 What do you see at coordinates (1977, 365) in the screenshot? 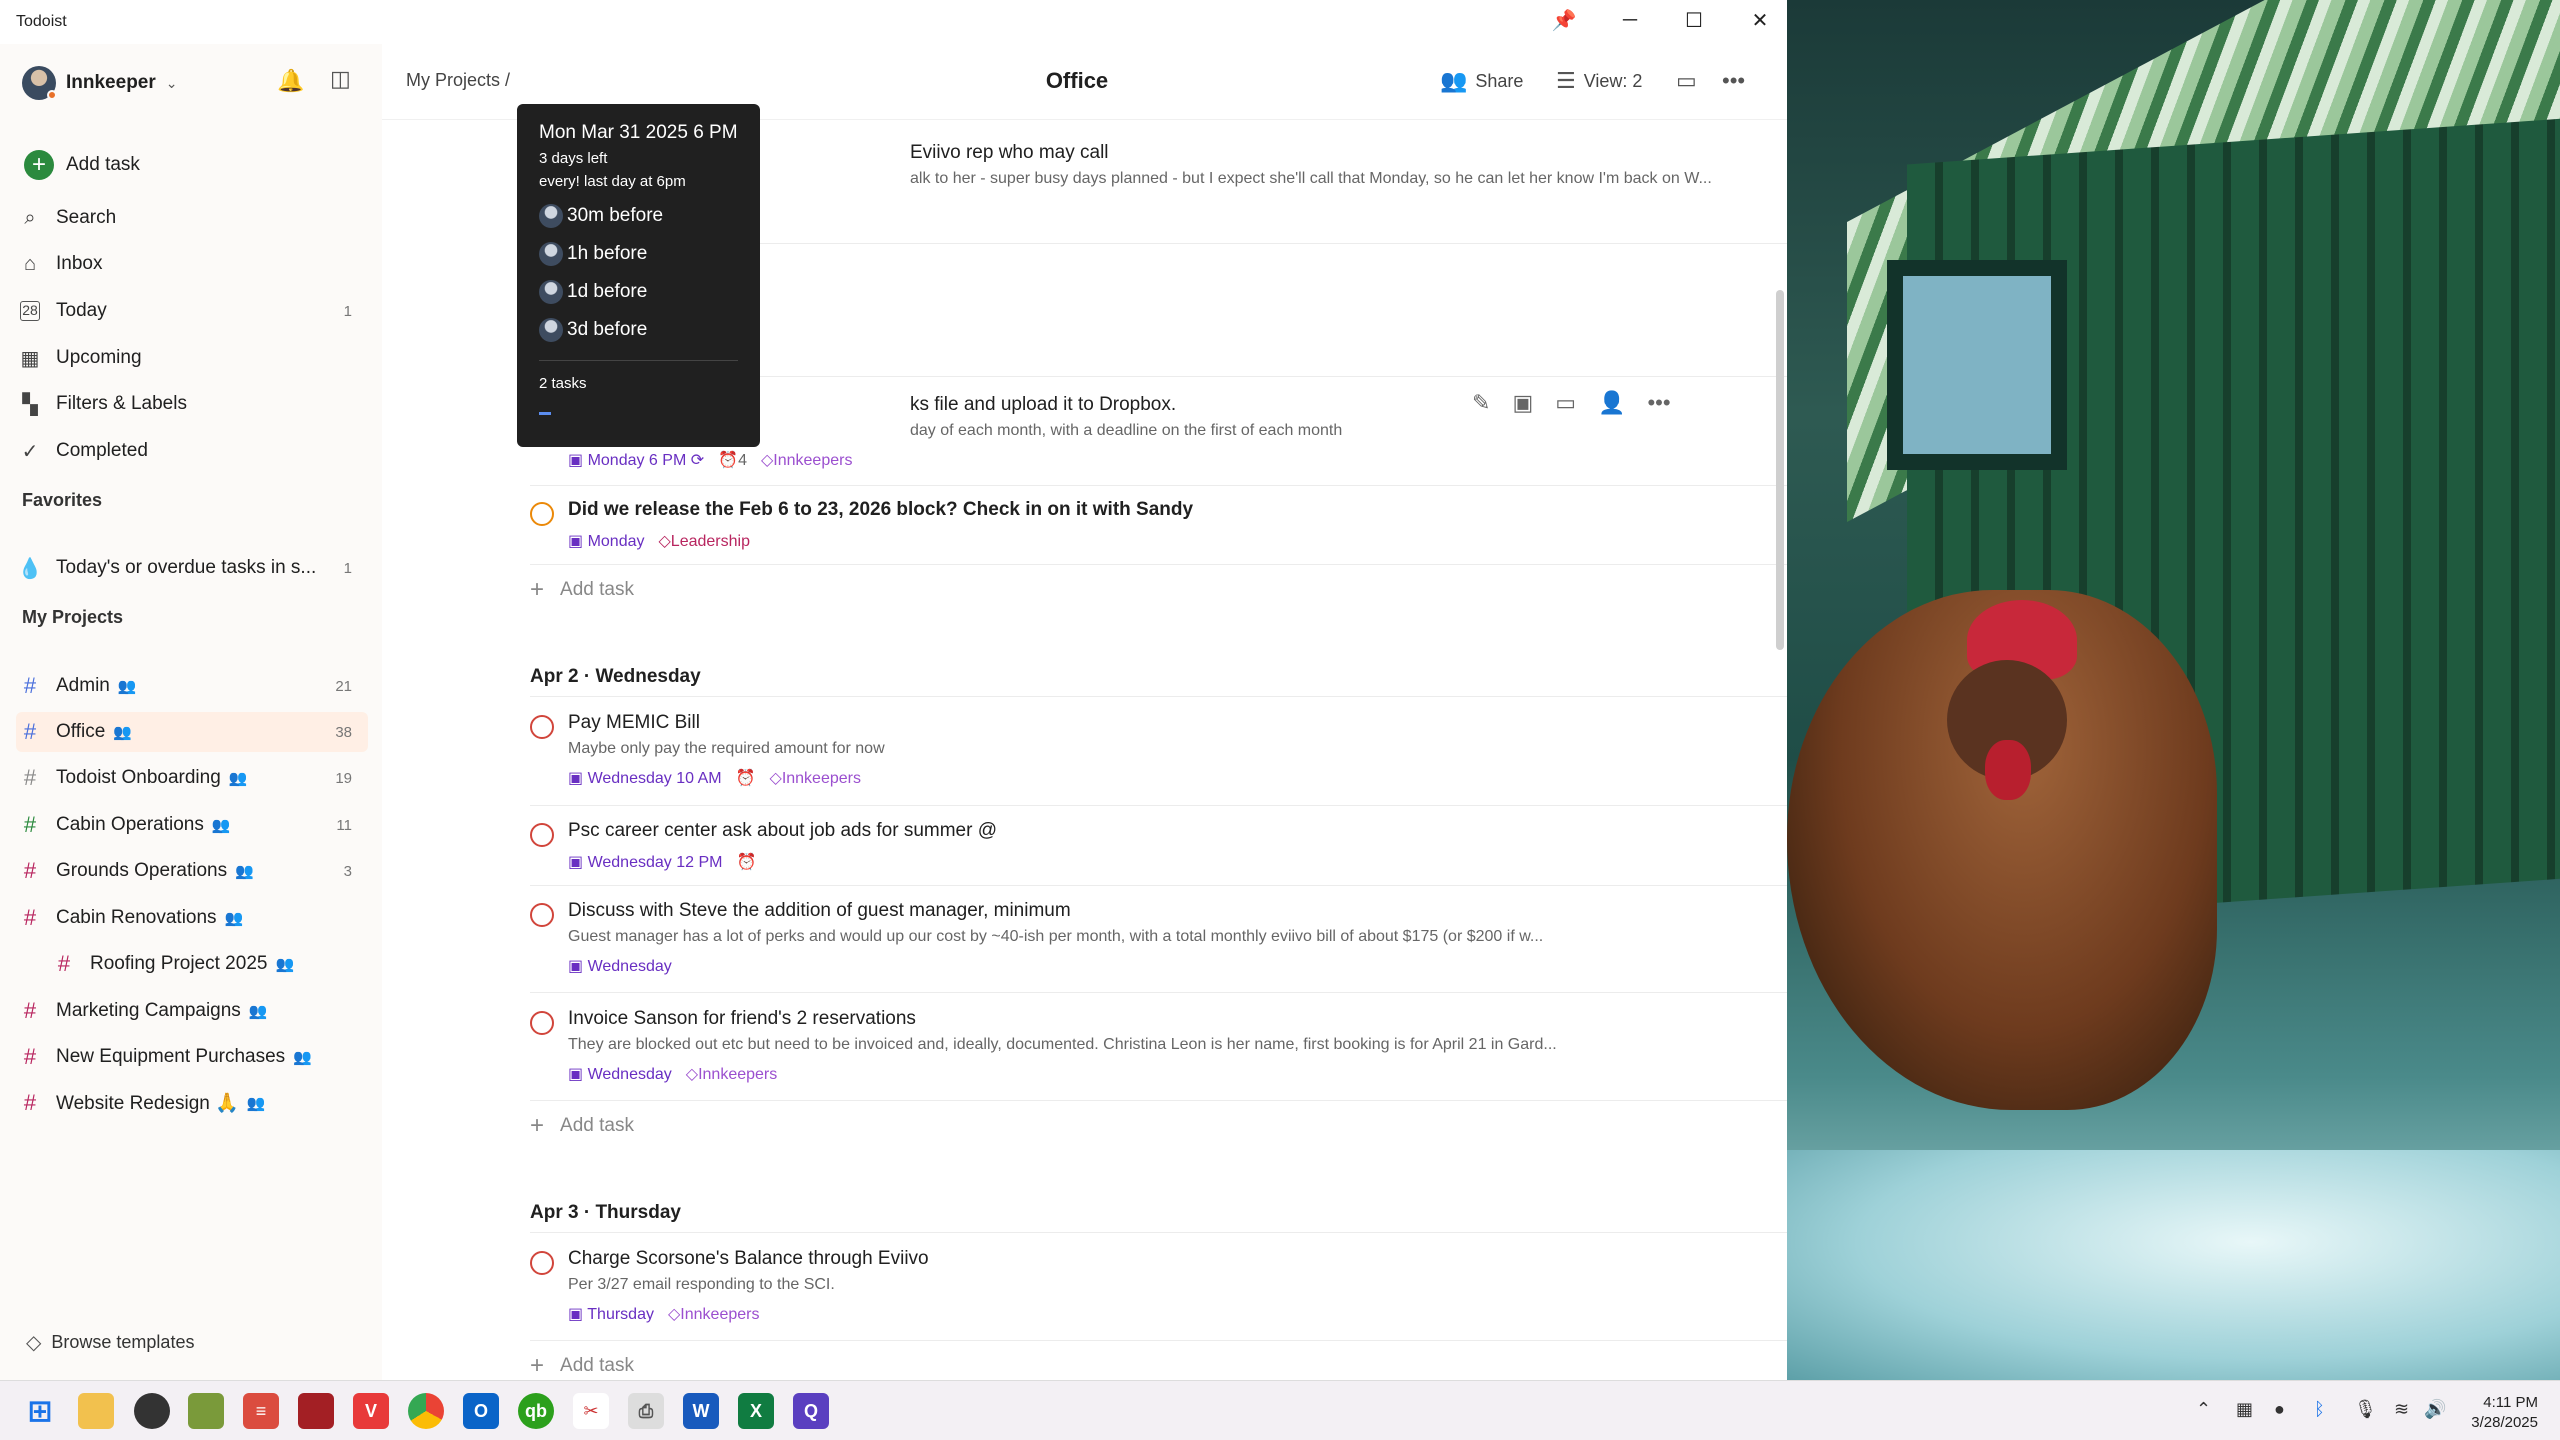
I see `barn-window` at bounding box center [1977, 365].